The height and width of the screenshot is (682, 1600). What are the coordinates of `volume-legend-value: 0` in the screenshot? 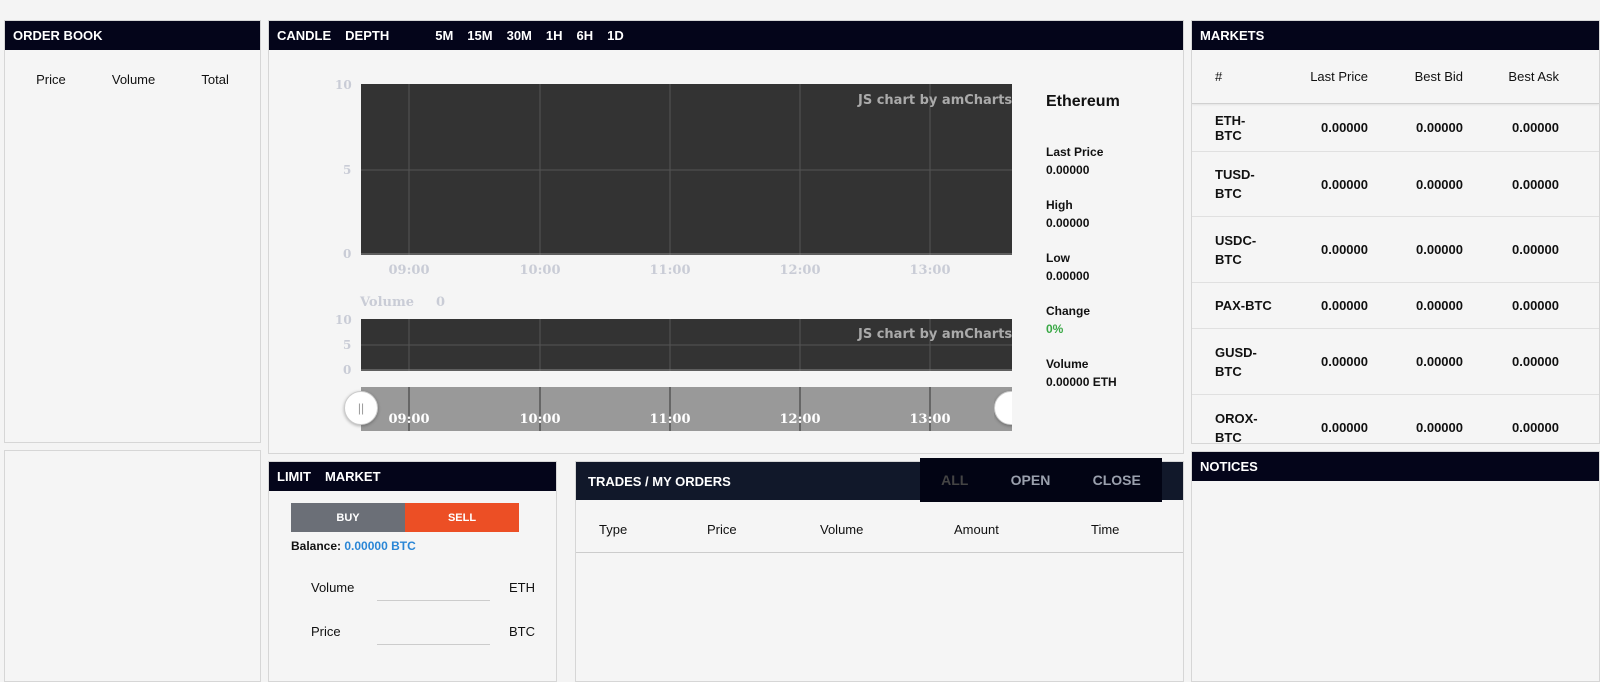 It's located at (441, 302).